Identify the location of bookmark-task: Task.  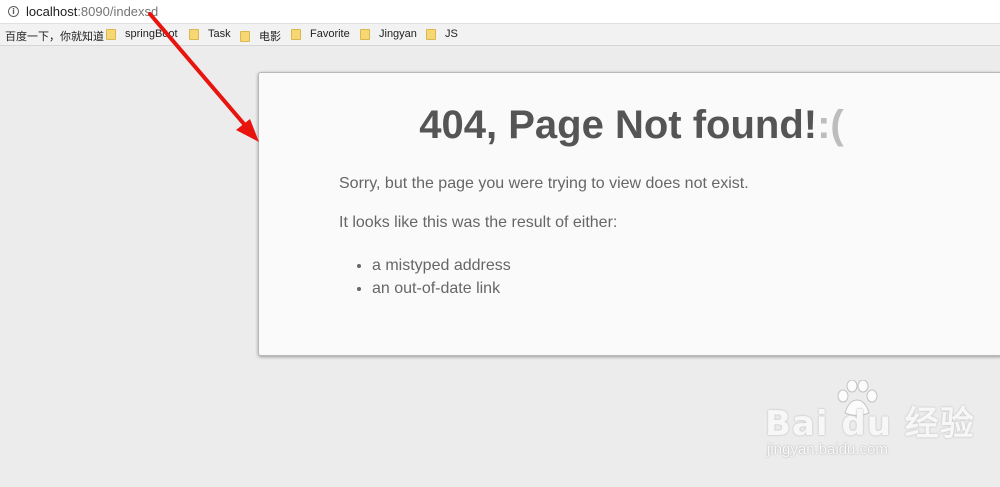
(210, 34).